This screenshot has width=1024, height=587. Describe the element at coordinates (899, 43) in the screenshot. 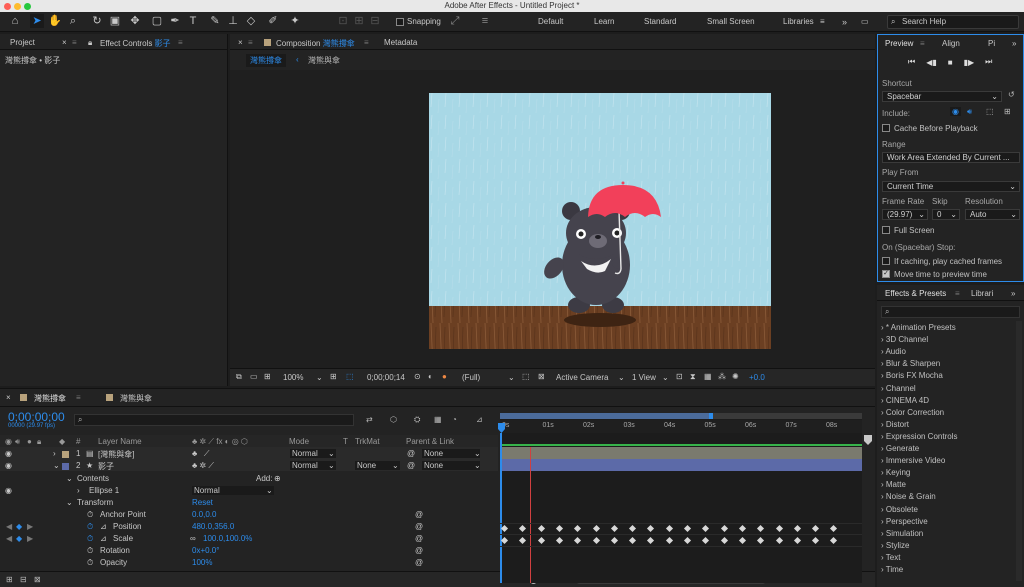

I see `tab-preview: Preview` at that location.